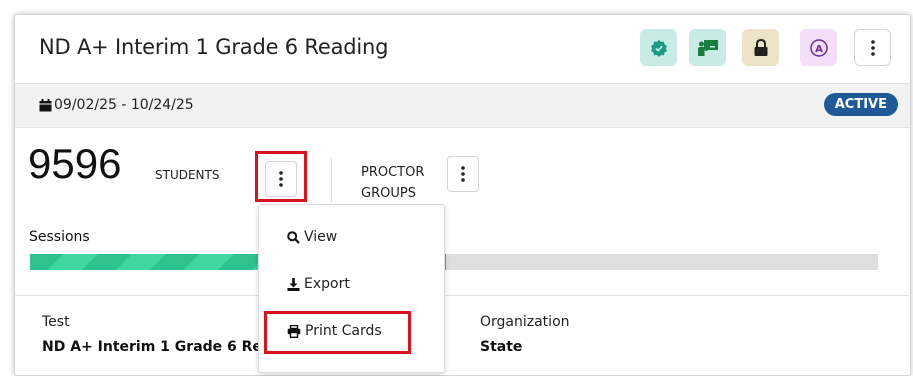 The image size is (913, 376). I want to click on proctor-more-button, so click(463, 174).